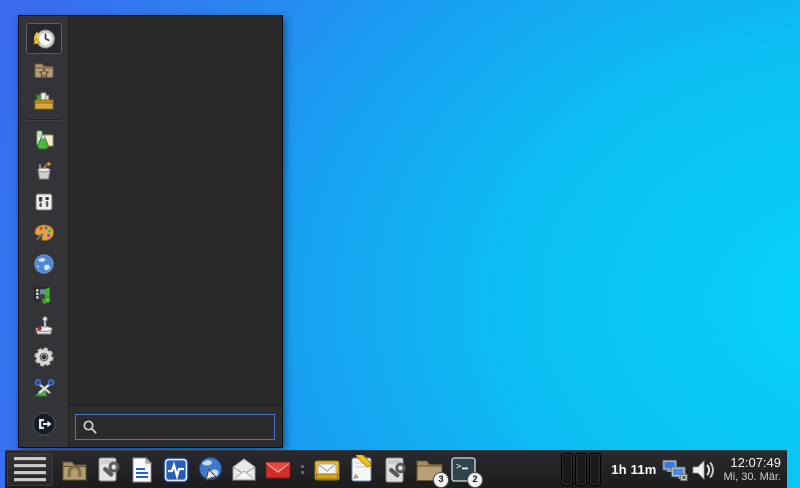 This screenshot has width=800, height=488. What do you see at coordinates (30, 469) in the screenshot?
I see `app-menu-button` at bounding box center [30, 469].